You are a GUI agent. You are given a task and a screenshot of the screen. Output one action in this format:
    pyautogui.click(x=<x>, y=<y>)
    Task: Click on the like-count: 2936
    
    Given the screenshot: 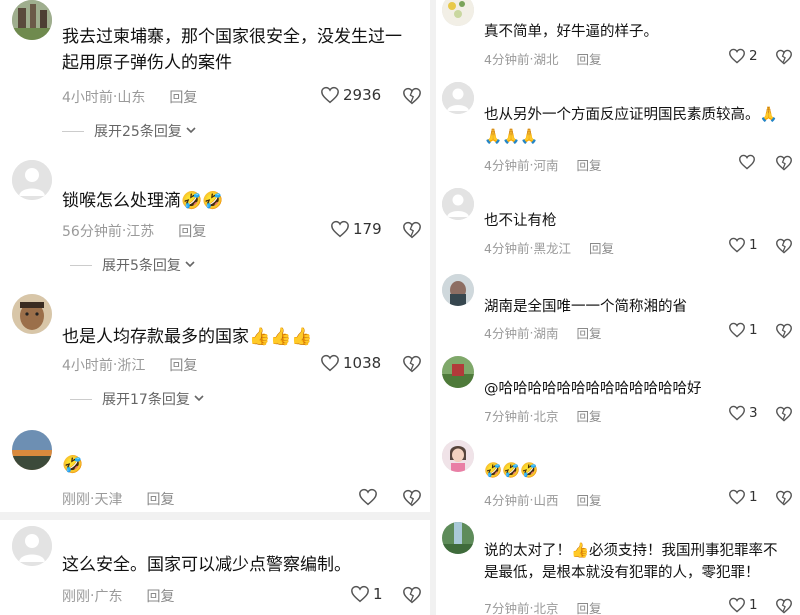 What is the action you would take?
    pyautogui.click(x=362, y=95)
    